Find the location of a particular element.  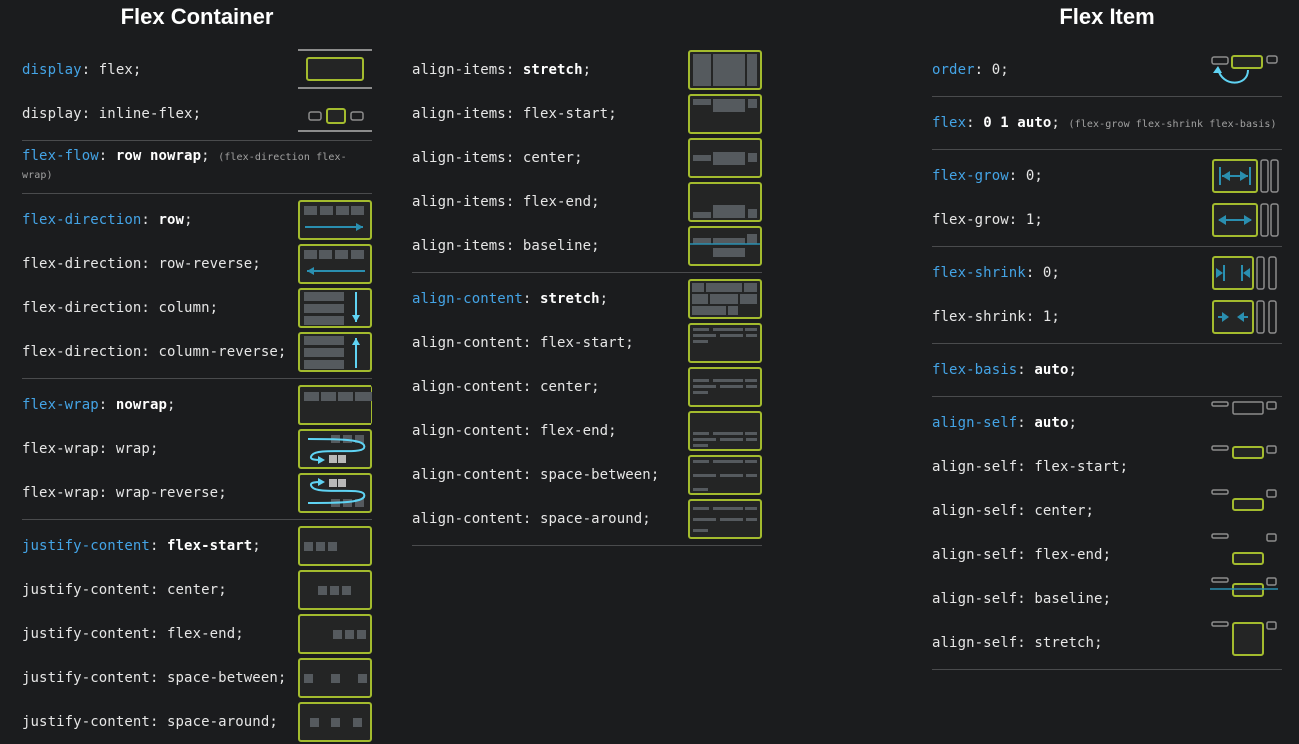

align-content-between-icon is located at coordinates (725, 475).